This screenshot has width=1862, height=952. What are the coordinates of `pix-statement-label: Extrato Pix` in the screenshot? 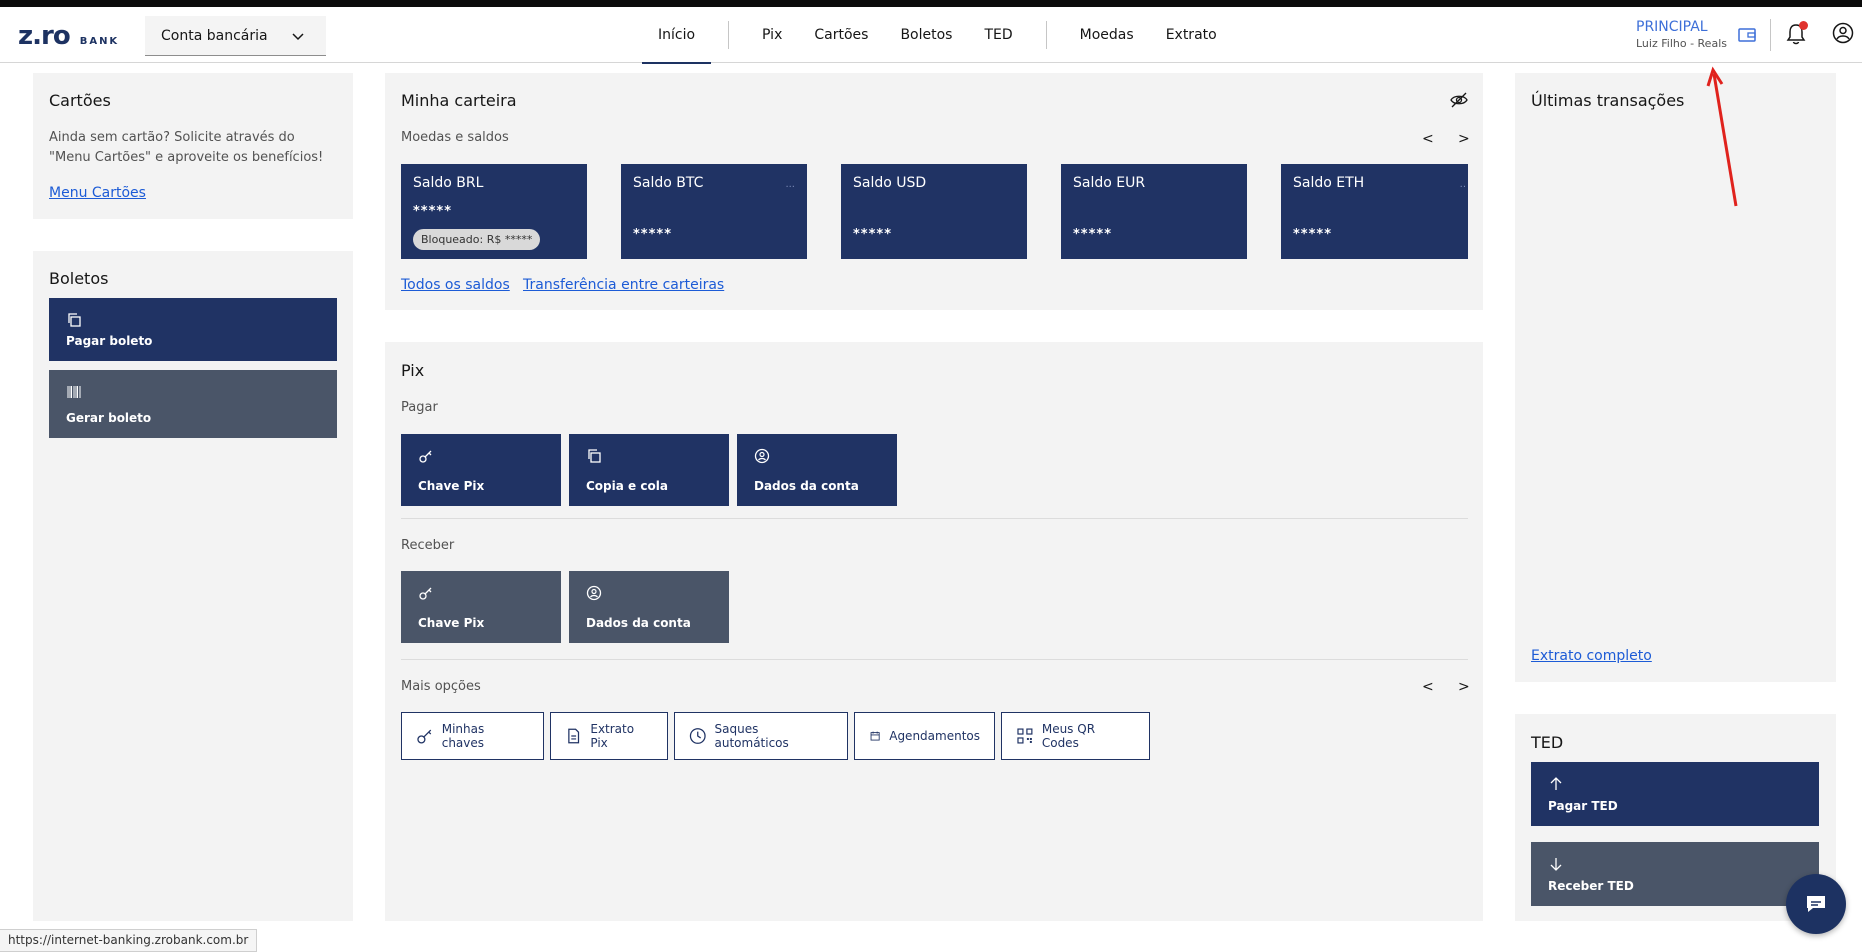 It's located at (612, 736).